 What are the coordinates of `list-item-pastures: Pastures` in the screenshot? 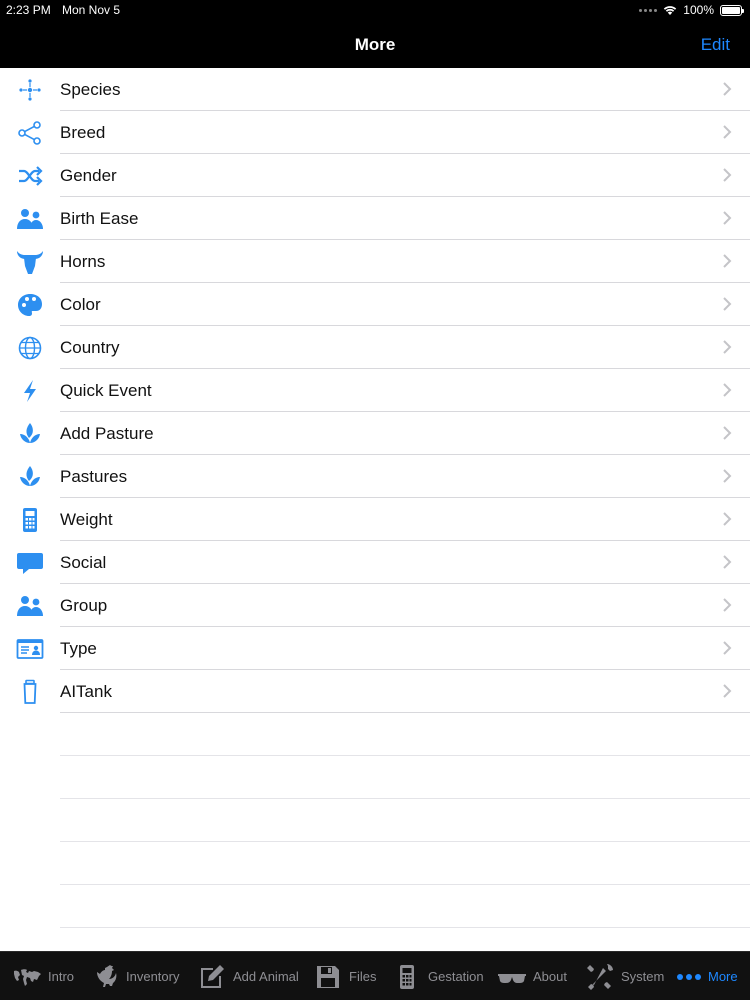 It's located at (375, 476).